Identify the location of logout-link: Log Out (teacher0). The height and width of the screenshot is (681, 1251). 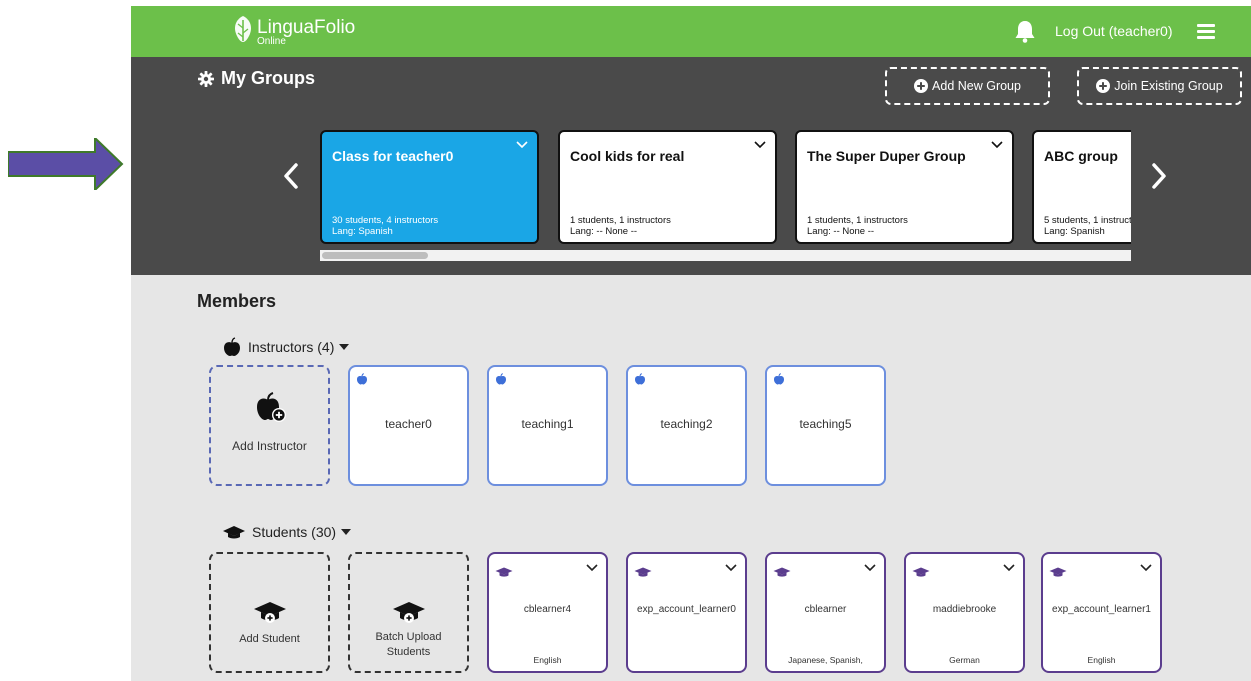
(1114, 31).